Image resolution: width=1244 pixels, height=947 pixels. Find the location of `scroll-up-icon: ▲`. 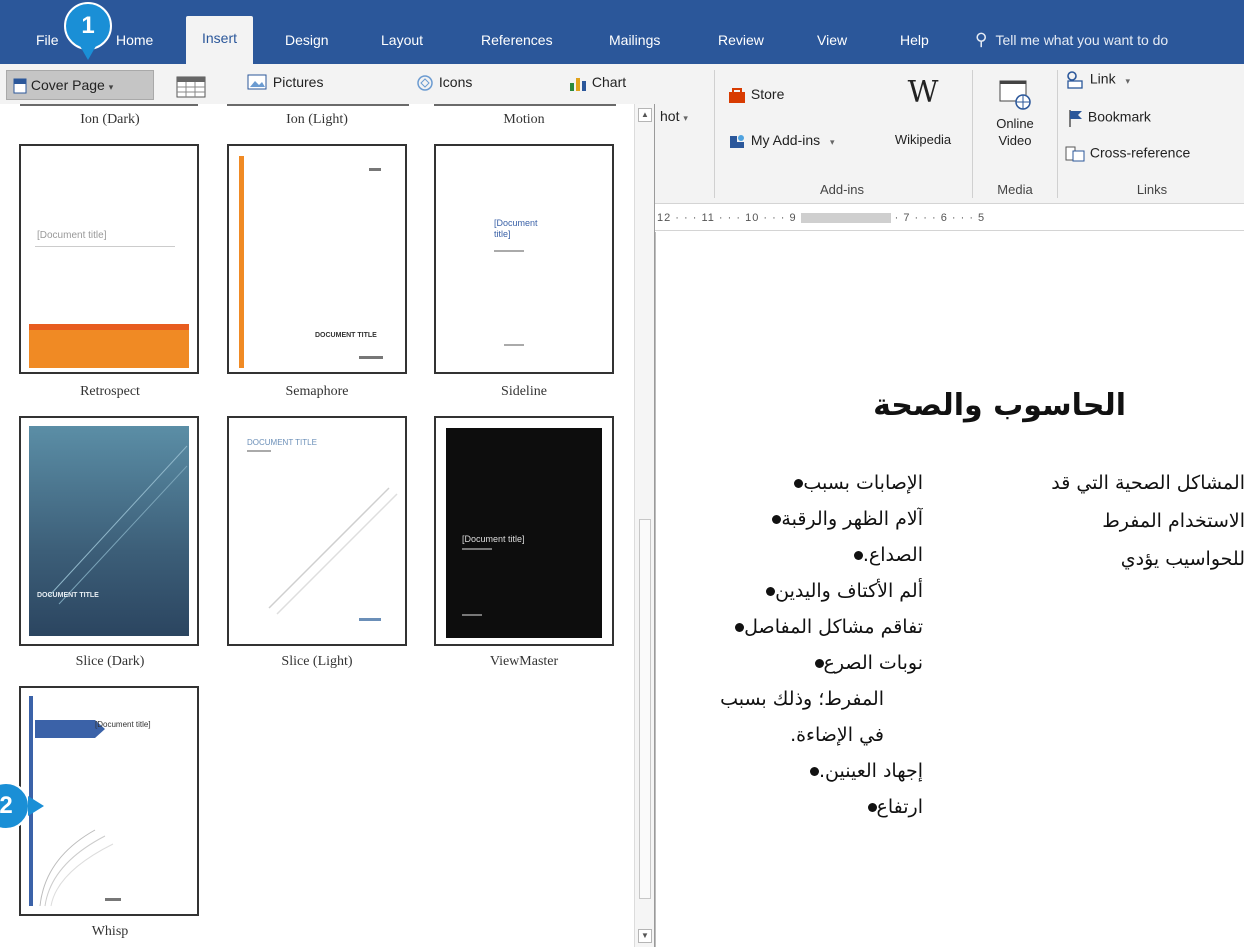

scroll-up-icon: ▲ is located at coordinates (645, 115).